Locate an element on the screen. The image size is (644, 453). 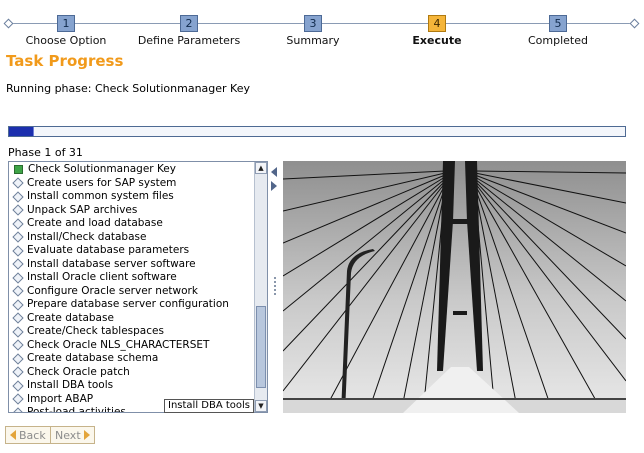
phase-list-item: Check Solutionmanager Key is located at coordinates (132, 170).